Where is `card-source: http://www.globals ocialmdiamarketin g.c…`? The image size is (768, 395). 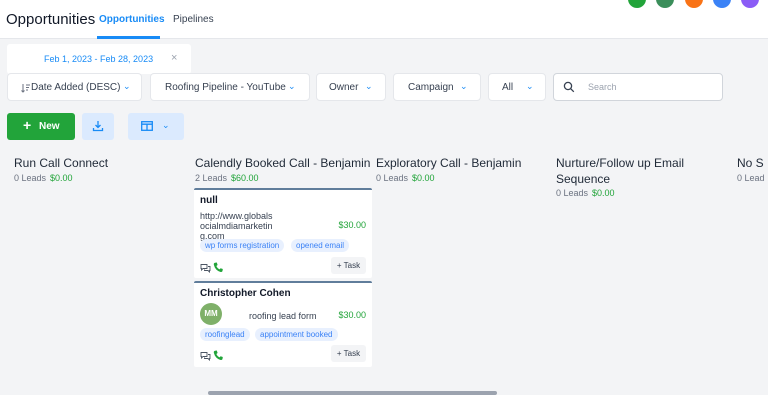 card-source: http://www.globals ocialmdiamarketin g.c… is located at coordinates (236, 226).